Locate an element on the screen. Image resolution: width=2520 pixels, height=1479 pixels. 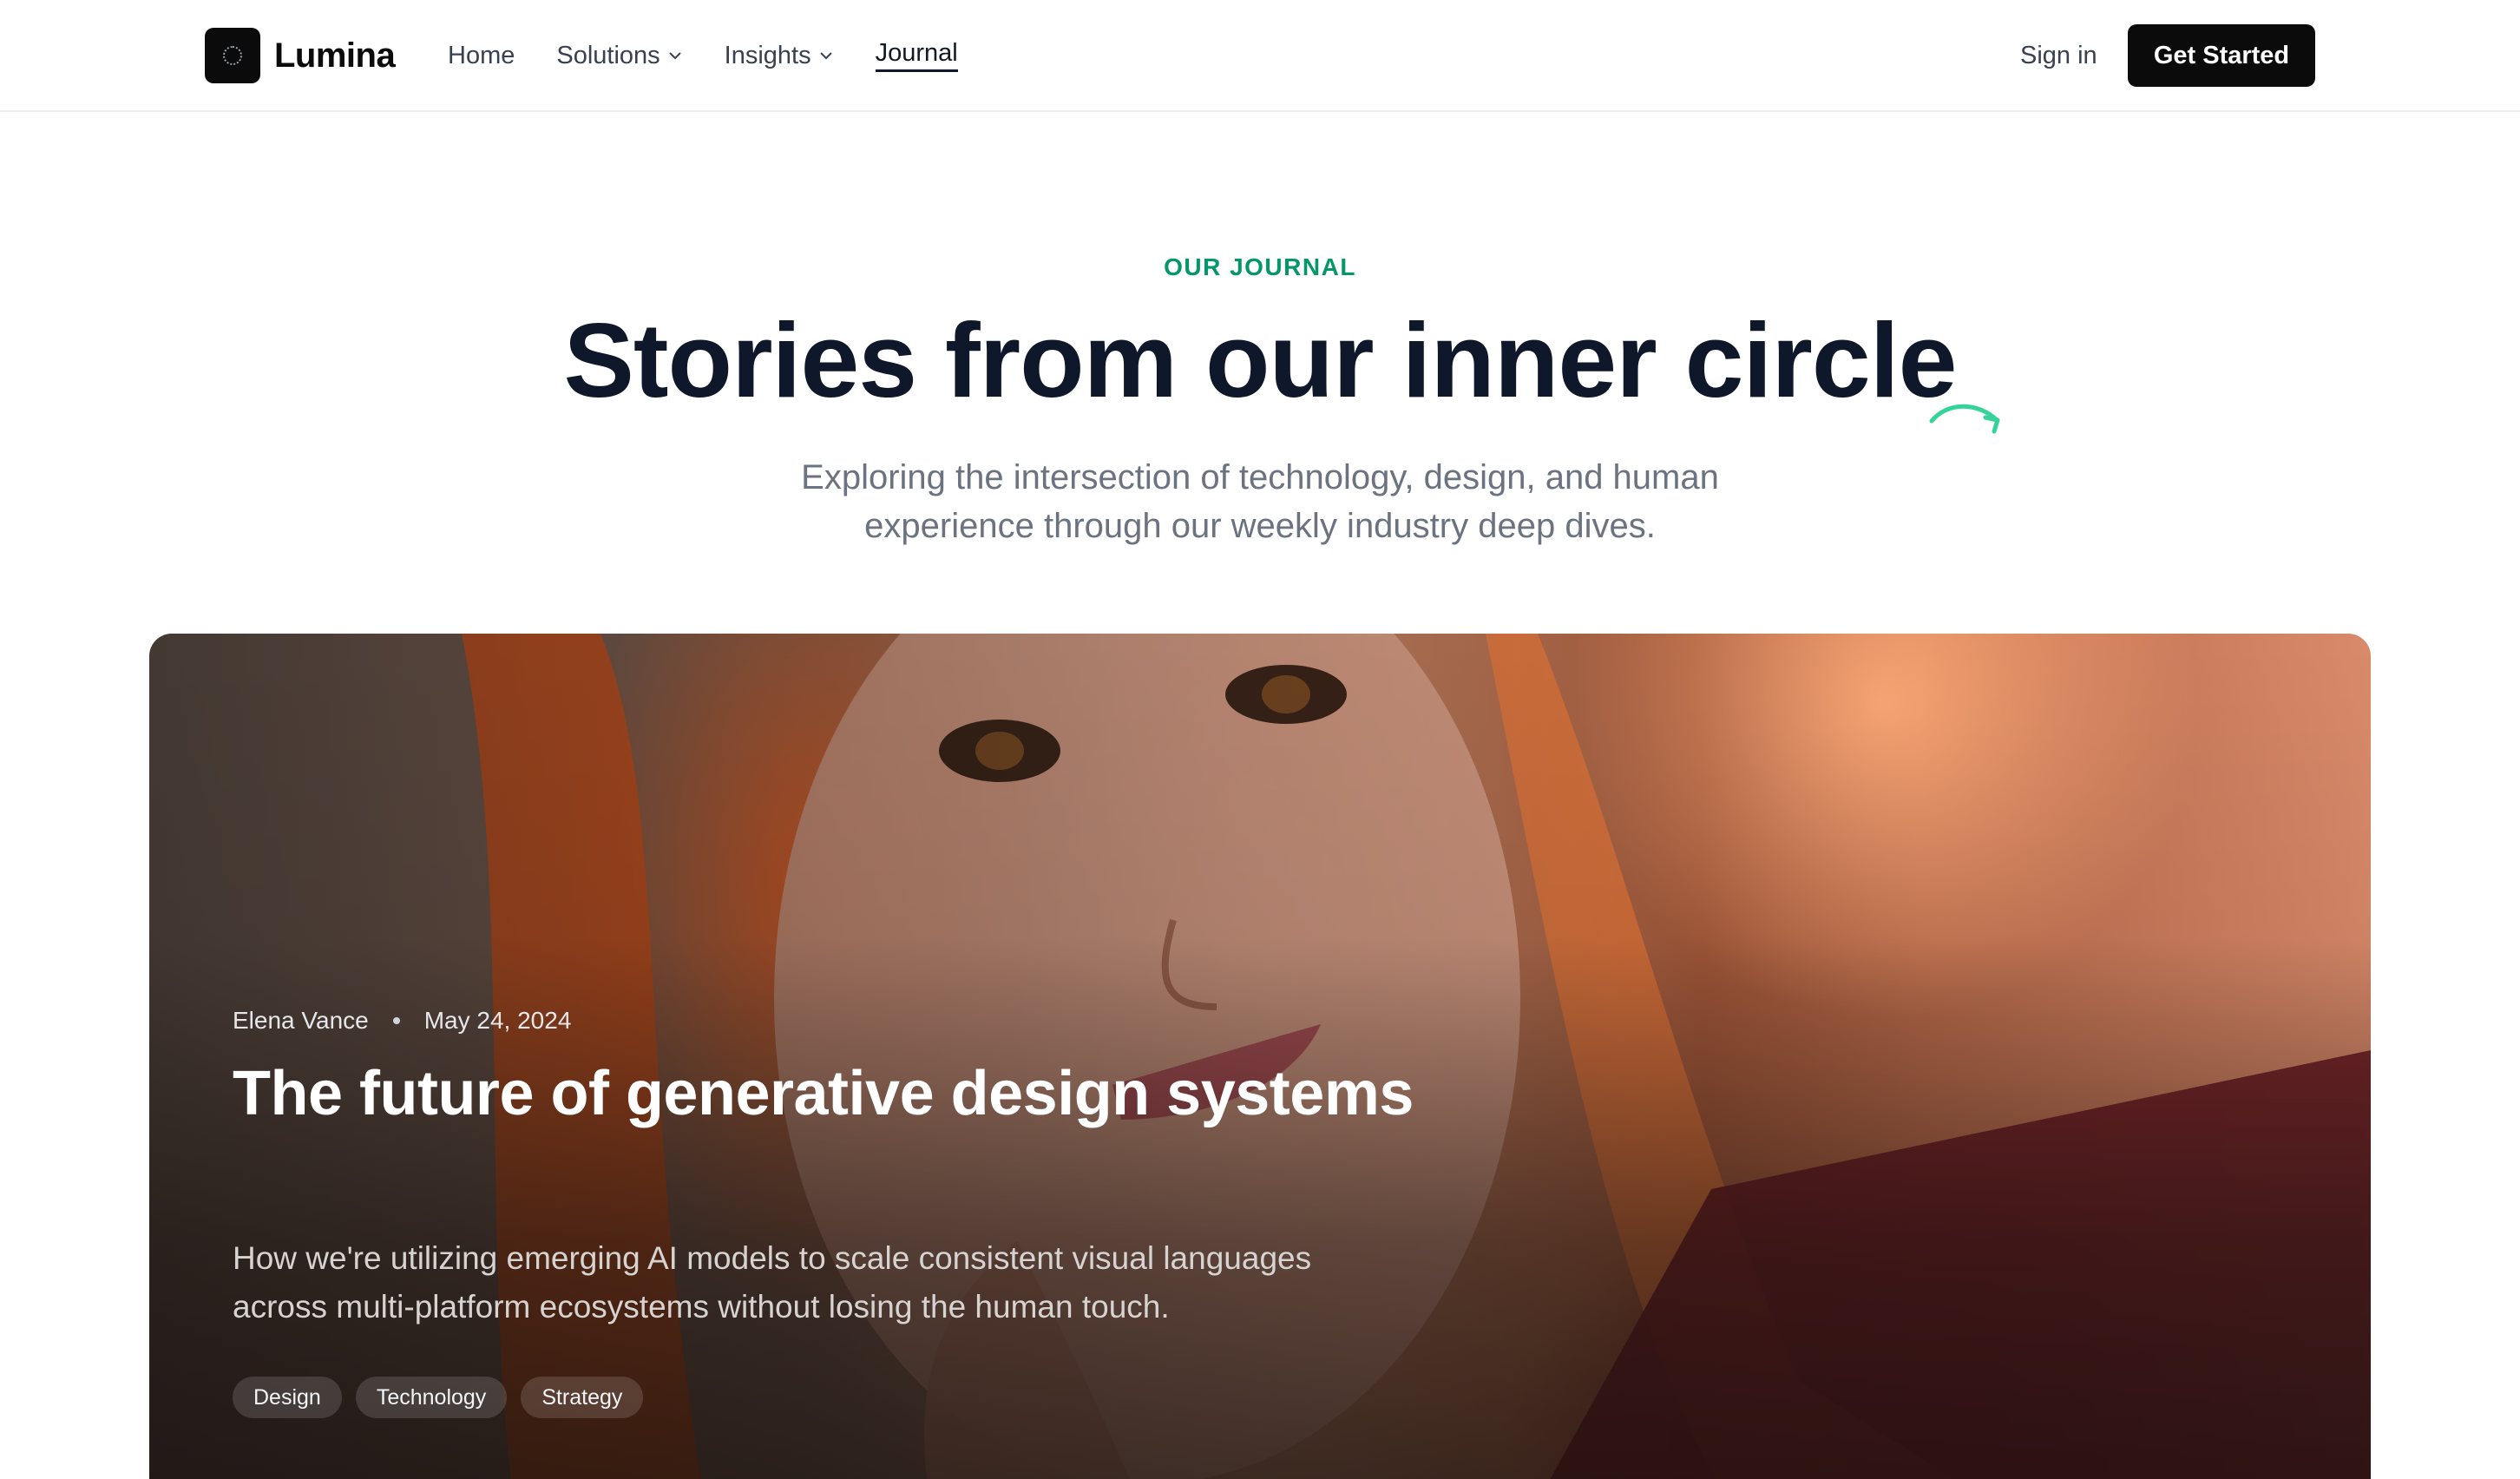
article-tags: Design Technology Strategy is located at coordinates (445, 1398).